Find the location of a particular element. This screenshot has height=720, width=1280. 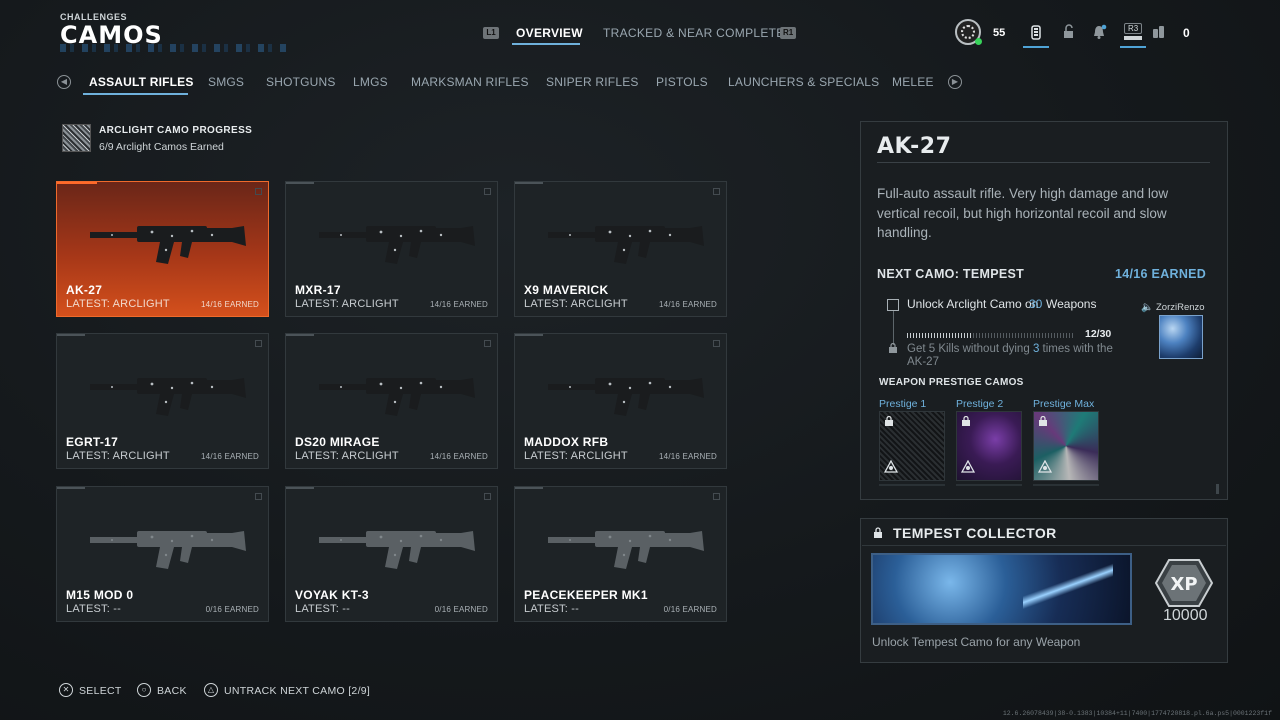

category-active-indicator is located at coordinates (135, 94).